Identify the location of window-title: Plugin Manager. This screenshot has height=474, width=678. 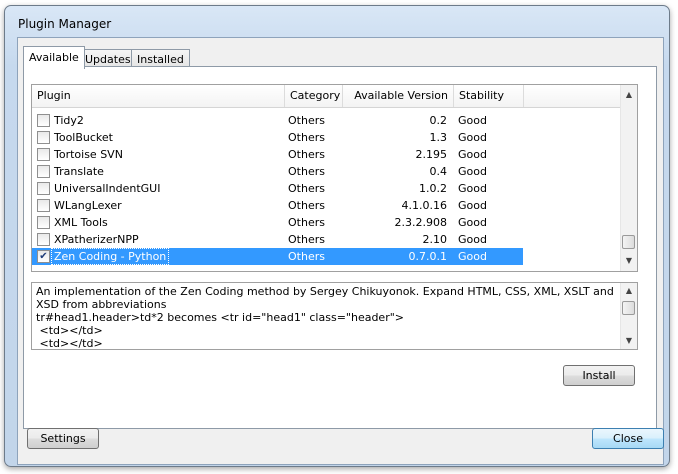
(65, 24).